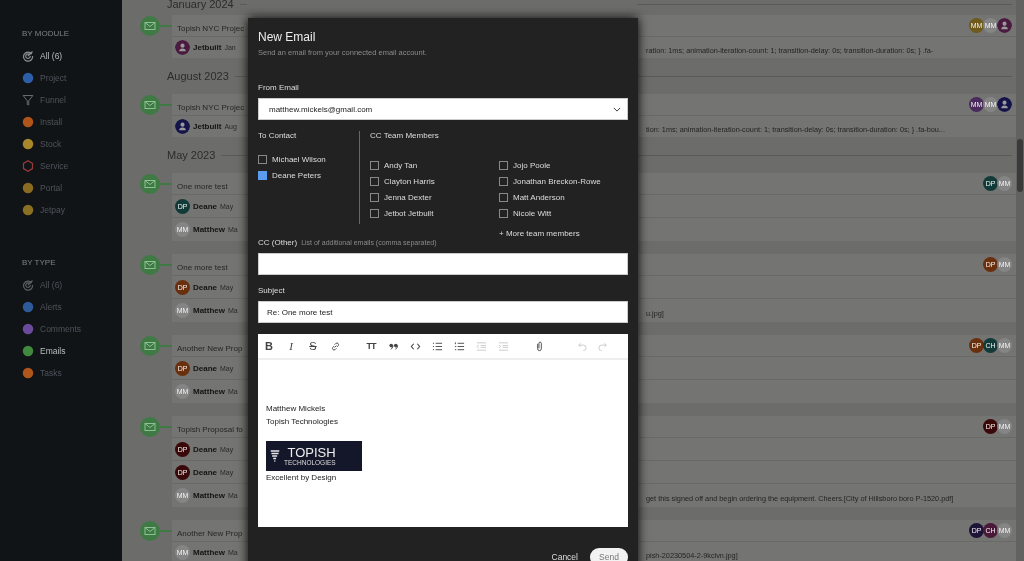 The height and width of the screenshot is (561, 1024). What do you see at coordinates (272, 290) in the screenshot?
I see `field-label: Subject` at bounding box center [272, 290].